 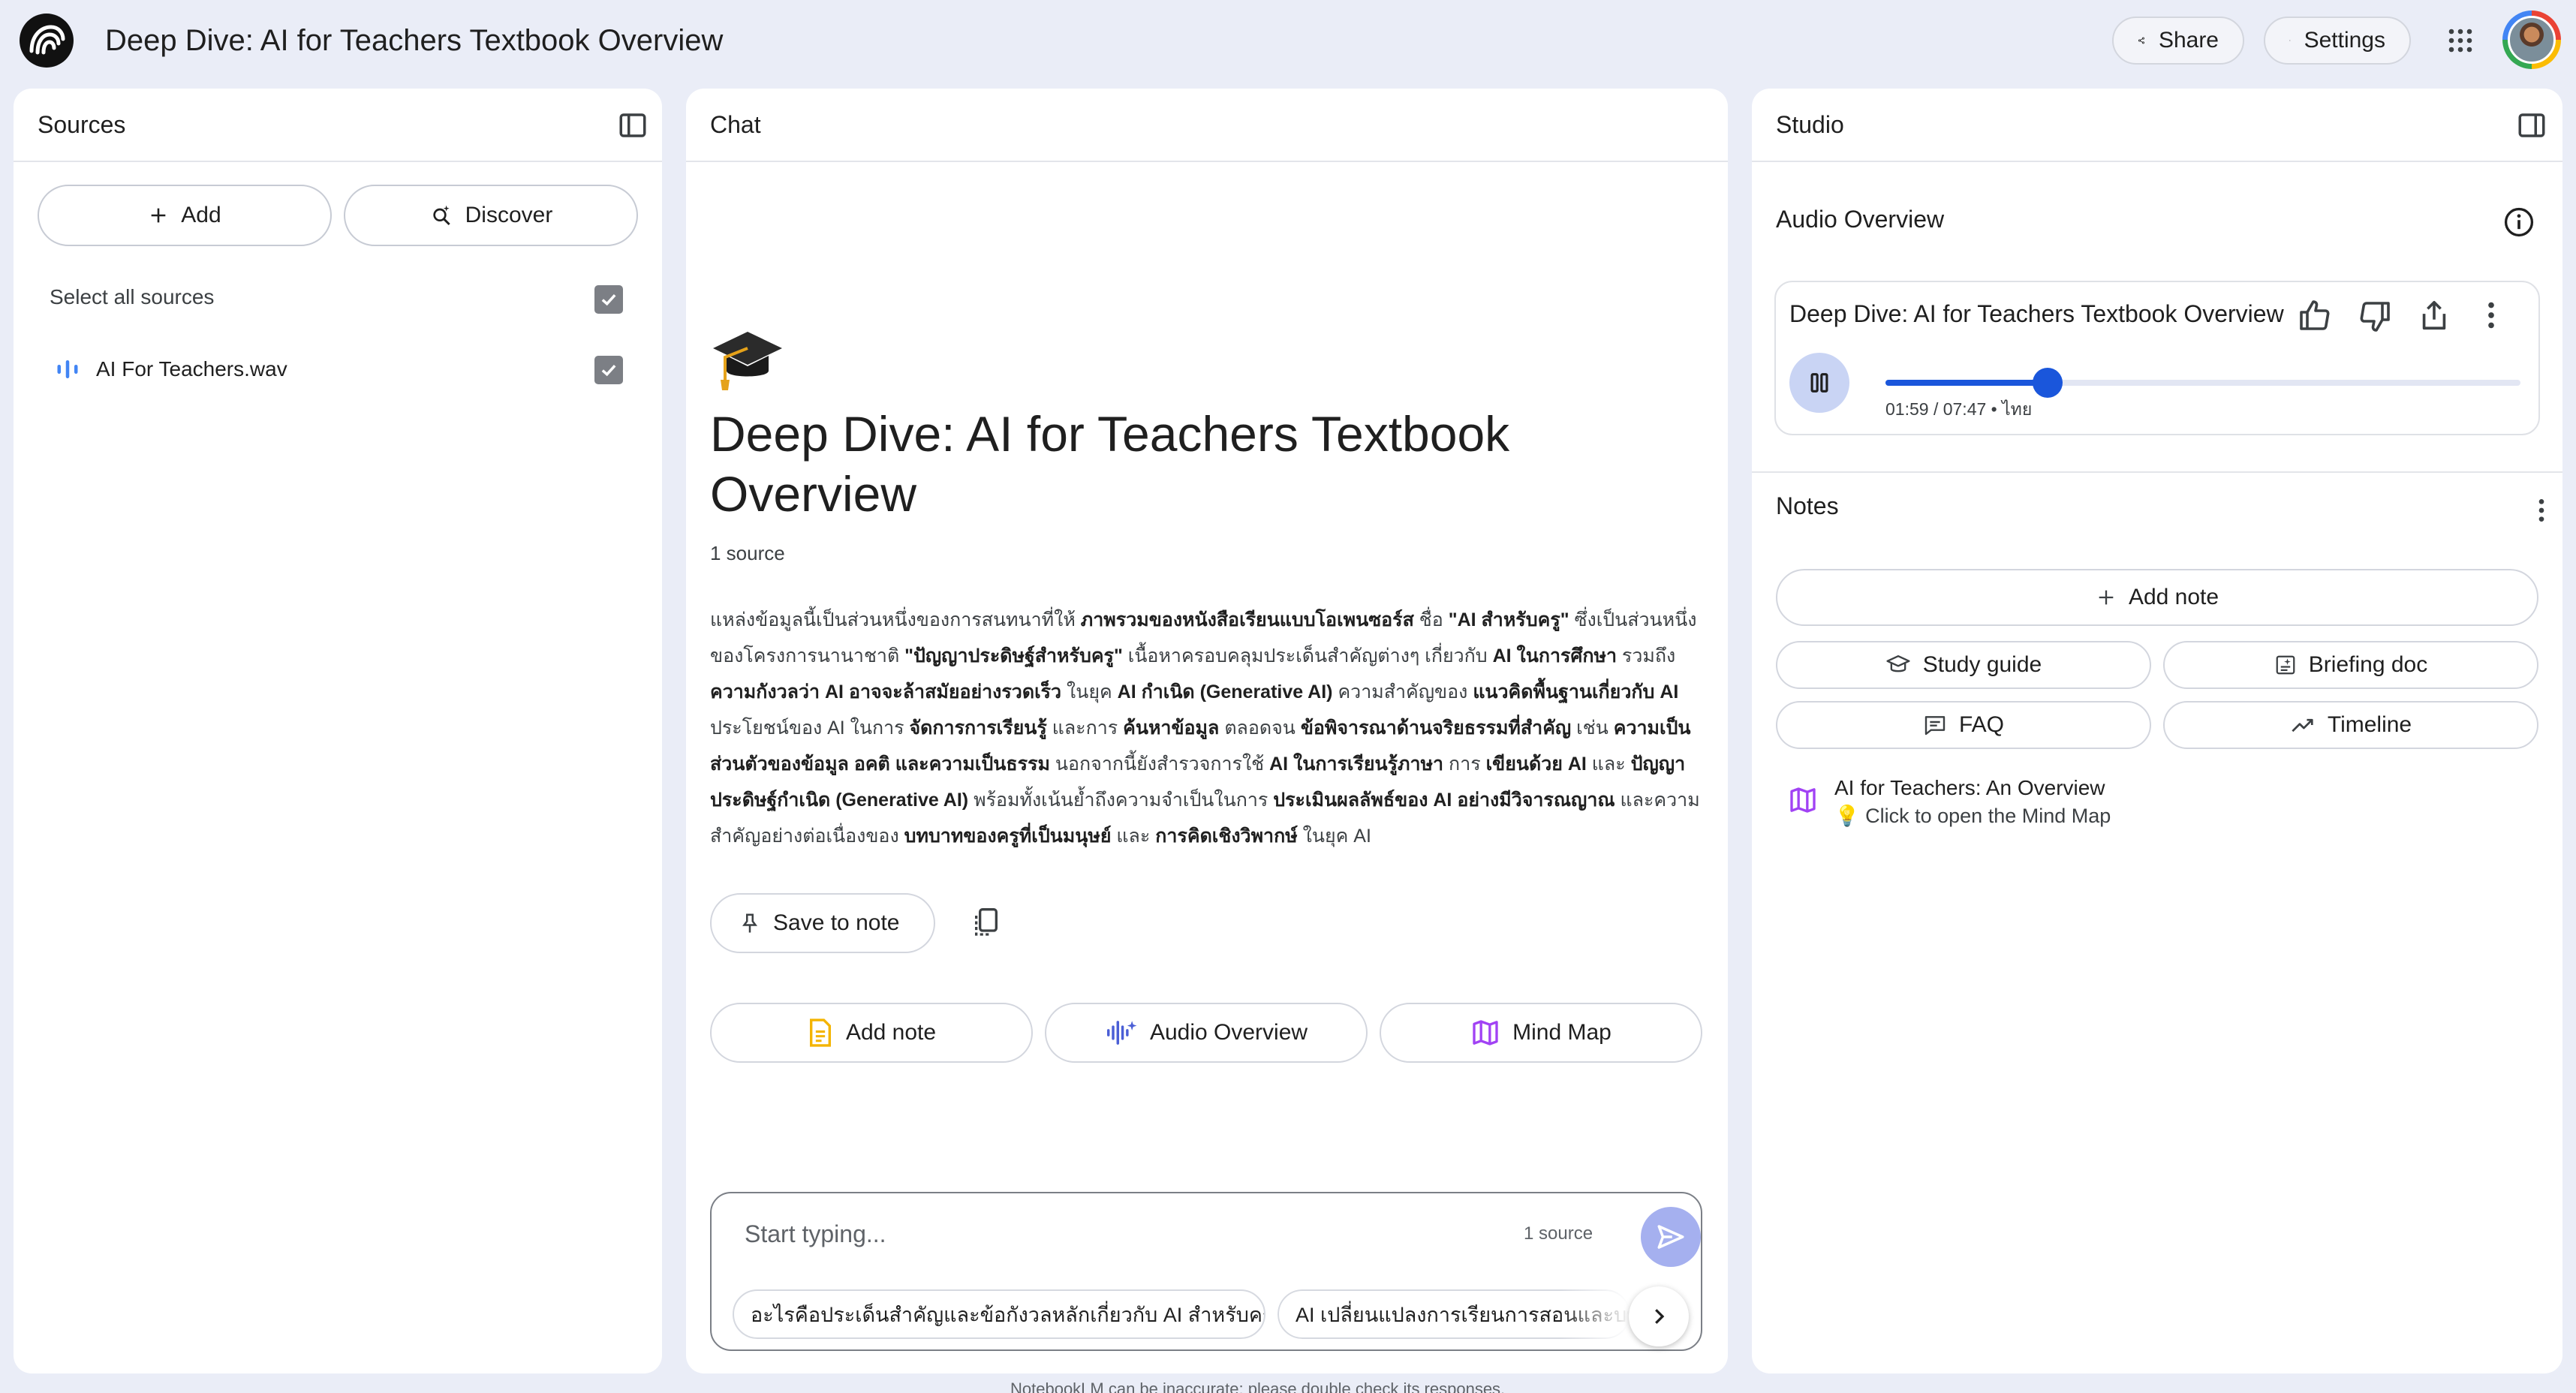 I want to click on discover-sources-button: Discover, so click(x=491, y=215).